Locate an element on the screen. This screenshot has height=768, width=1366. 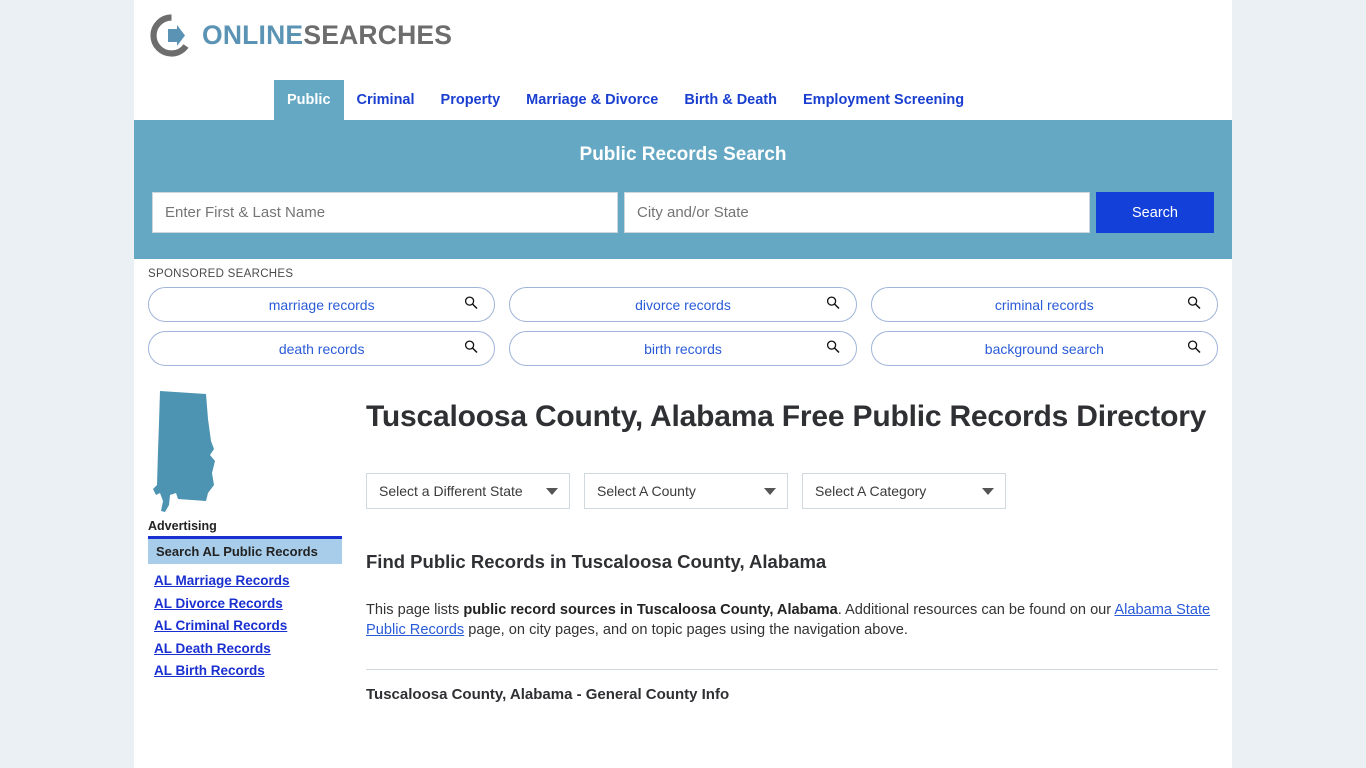
sponsored-pill-death-records: death records is located at coordinates (322, 348).